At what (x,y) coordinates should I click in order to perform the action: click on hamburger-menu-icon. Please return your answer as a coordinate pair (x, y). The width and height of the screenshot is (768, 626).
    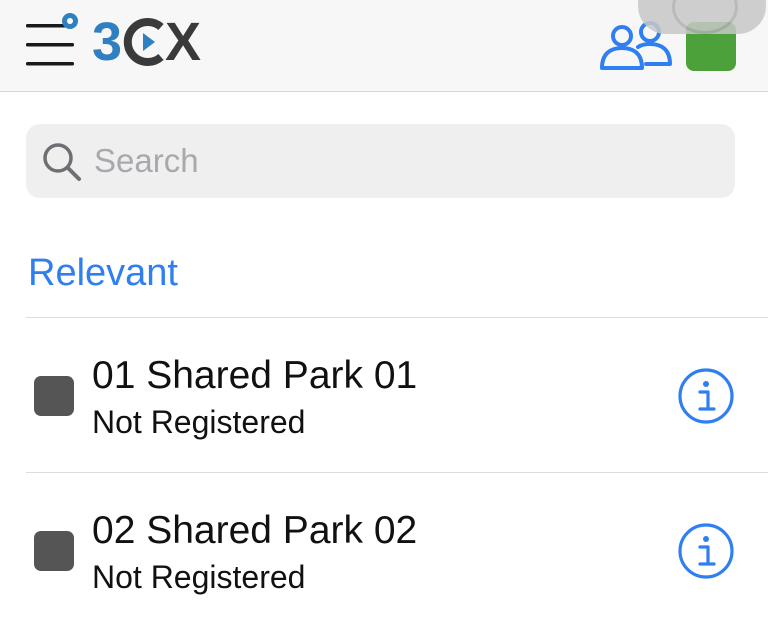
    Looking at the image, I should click on (52, 39).